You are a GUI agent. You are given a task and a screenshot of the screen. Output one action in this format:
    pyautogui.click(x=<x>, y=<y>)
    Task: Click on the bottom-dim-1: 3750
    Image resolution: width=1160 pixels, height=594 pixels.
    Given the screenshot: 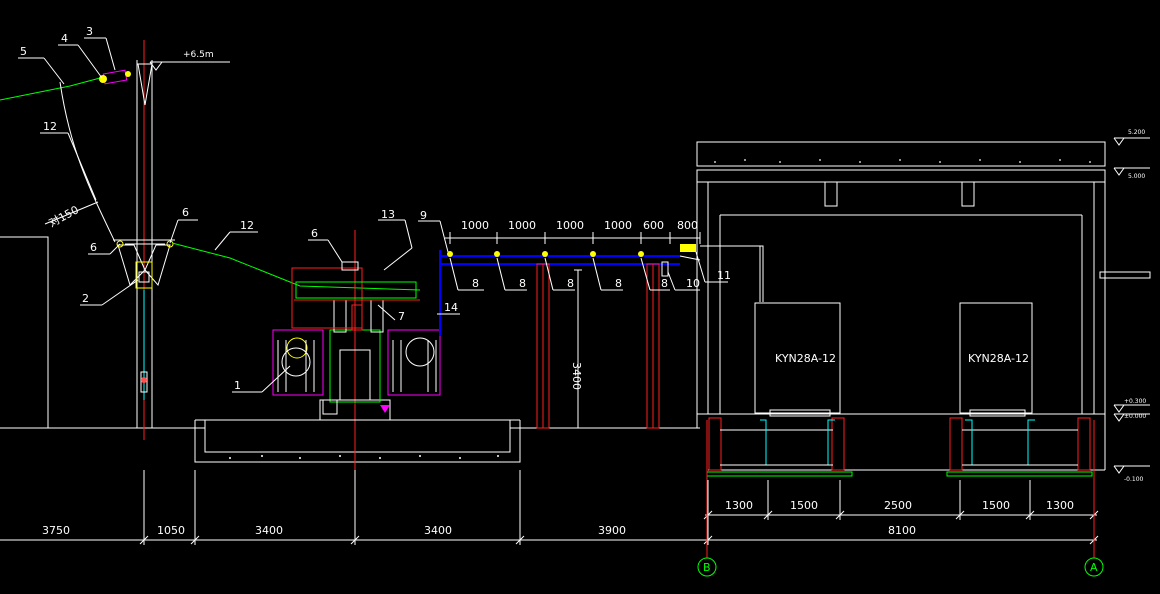 What is the action you would take?
    pyautogui.click(x=56, y=530)
    